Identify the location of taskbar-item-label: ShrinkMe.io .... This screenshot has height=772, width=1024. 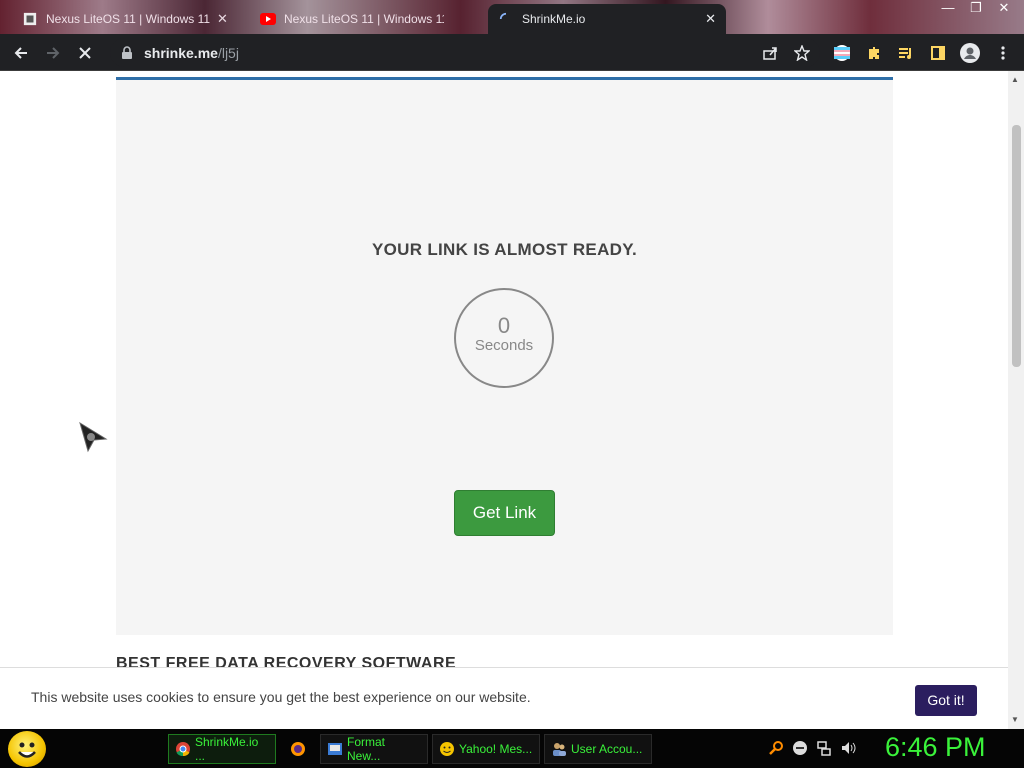
(227, 749).